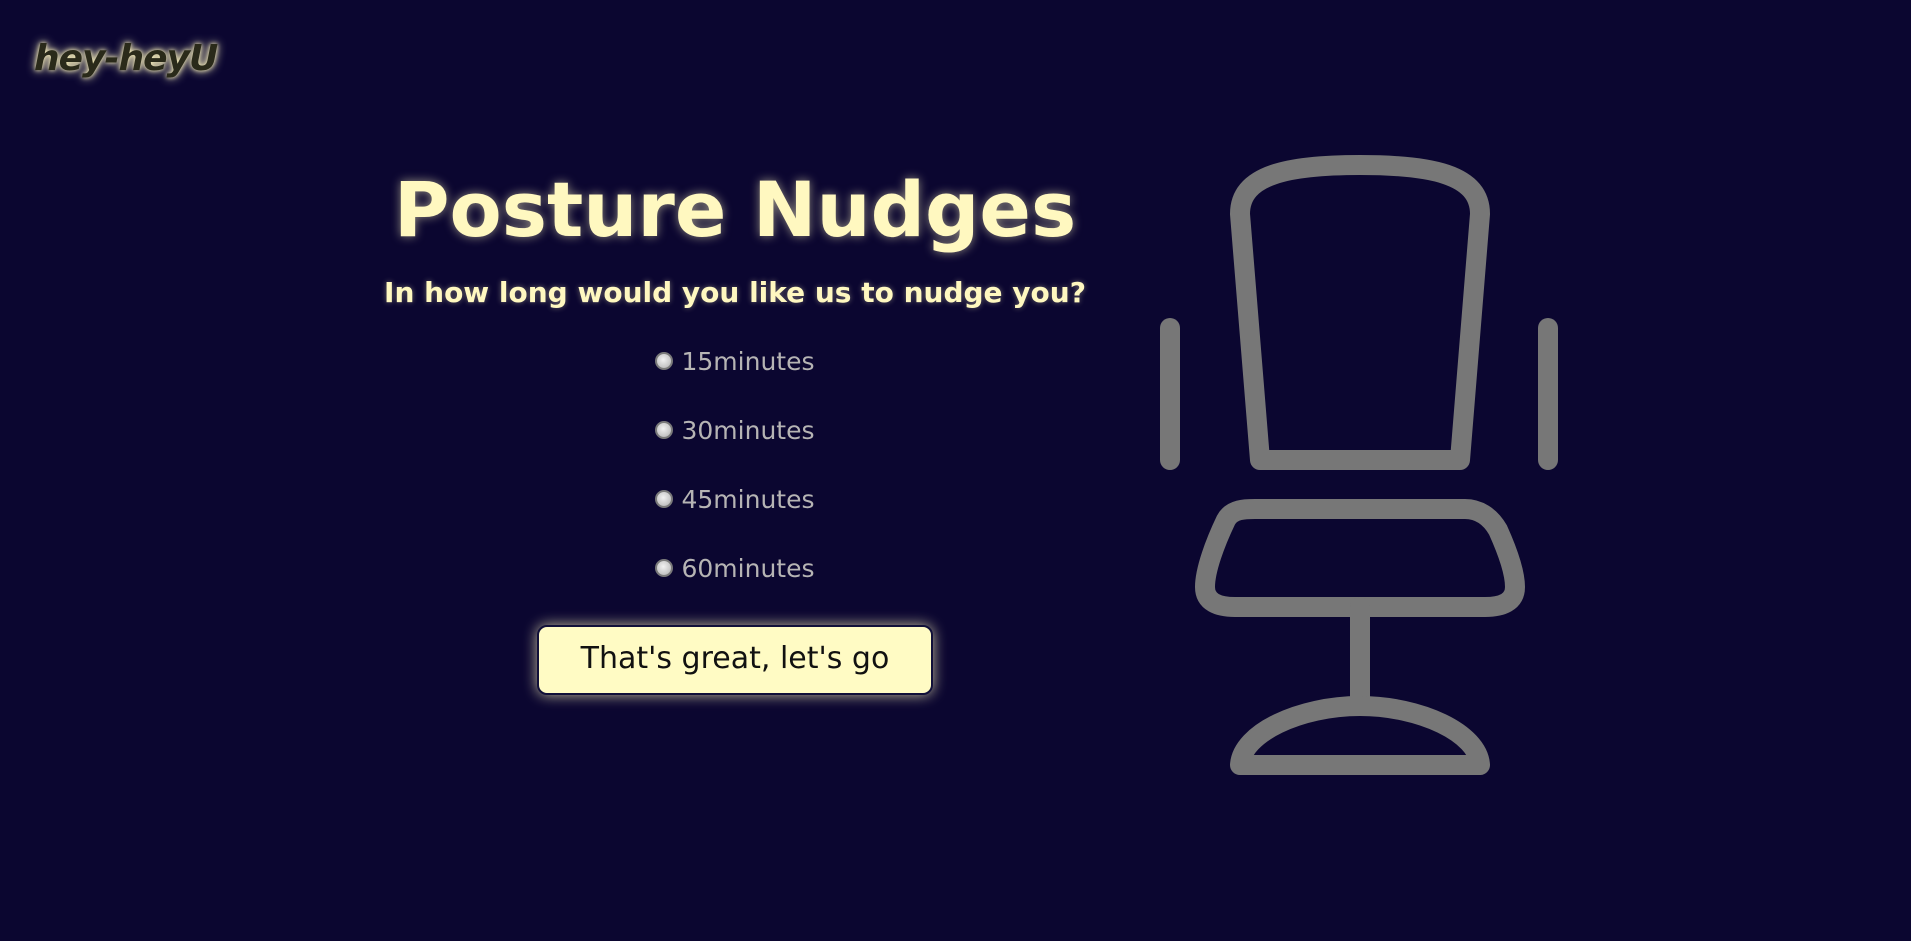 The width and height of the screenshot is (1911, 941). I want to click on office-chair-icon, so click(1359, 465).